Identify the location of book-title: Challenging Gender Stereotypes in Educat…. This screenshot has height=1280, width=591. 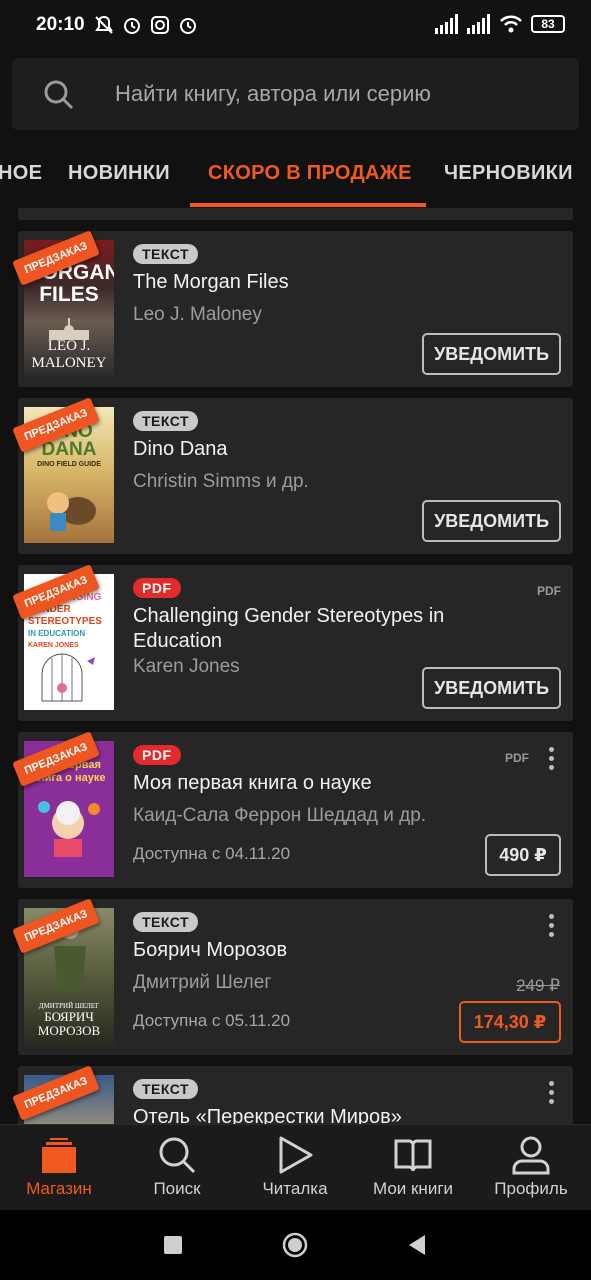
(330, 629).